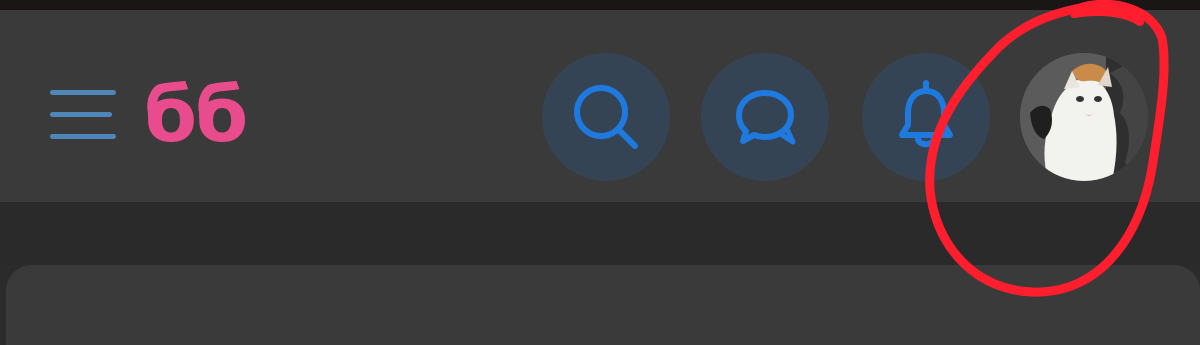 This screenshot has width=1200, height=345. I want to click on chat-bubble-icon, so click(766, 117).